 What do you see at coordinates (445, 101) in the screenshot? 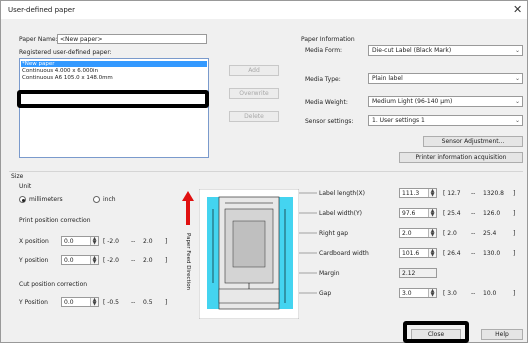
I see `media-weight-select: Medium Light (96-140 µm) ⌄` at bounding box center [445, 101].